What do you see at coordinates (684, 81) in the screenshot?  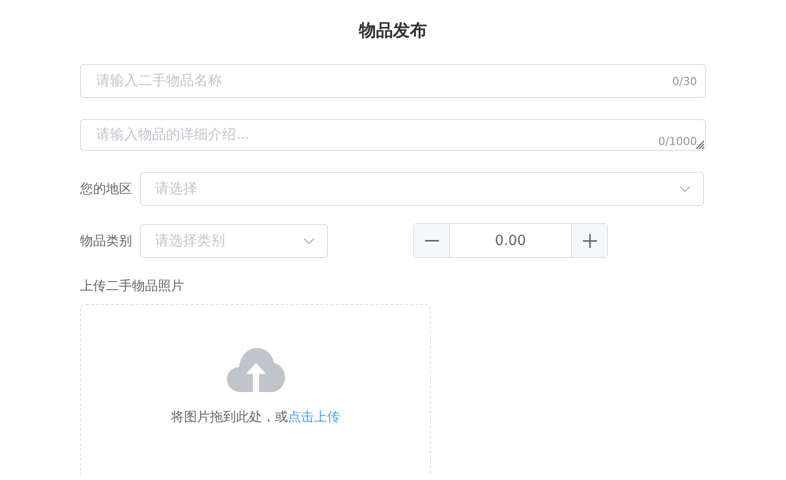 I see `character-counter: 0/30` at bounding box center [684, 81].